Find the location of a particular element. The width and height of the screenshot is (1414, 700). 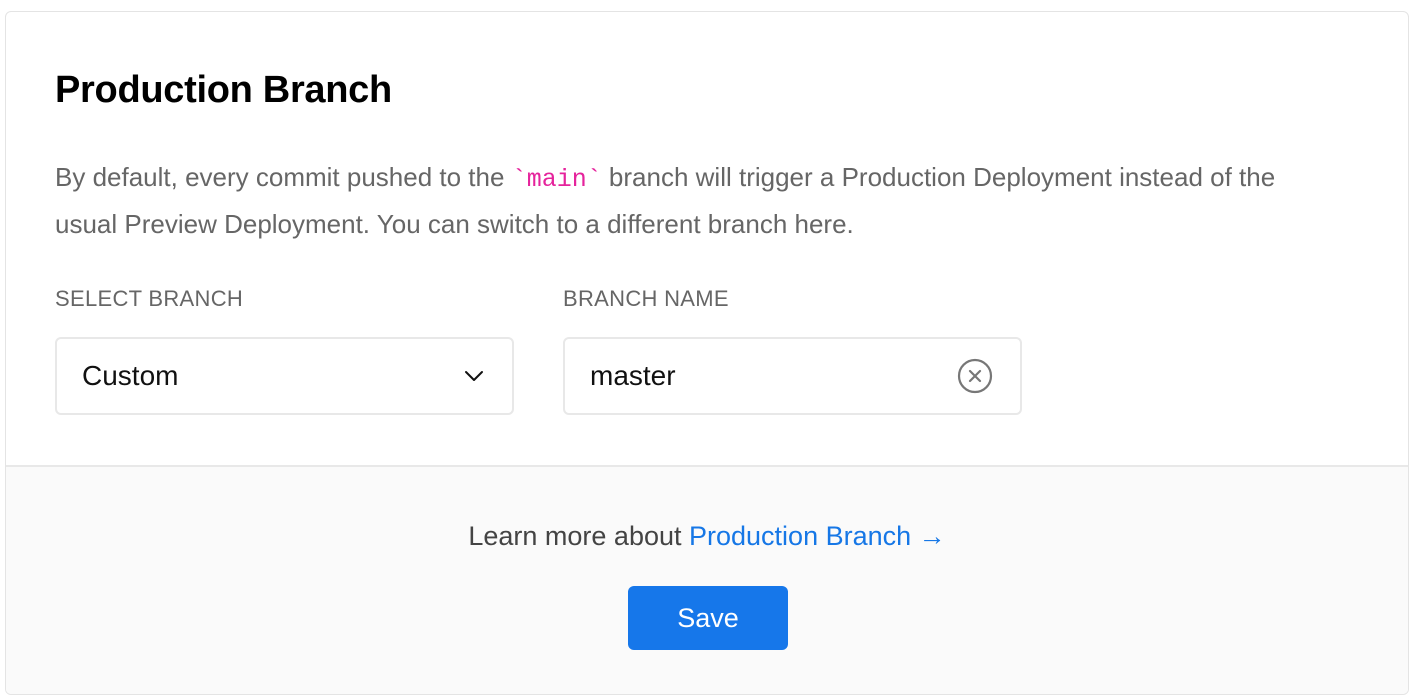

select-branch-value: Custom is located at coordinates (130, 375).